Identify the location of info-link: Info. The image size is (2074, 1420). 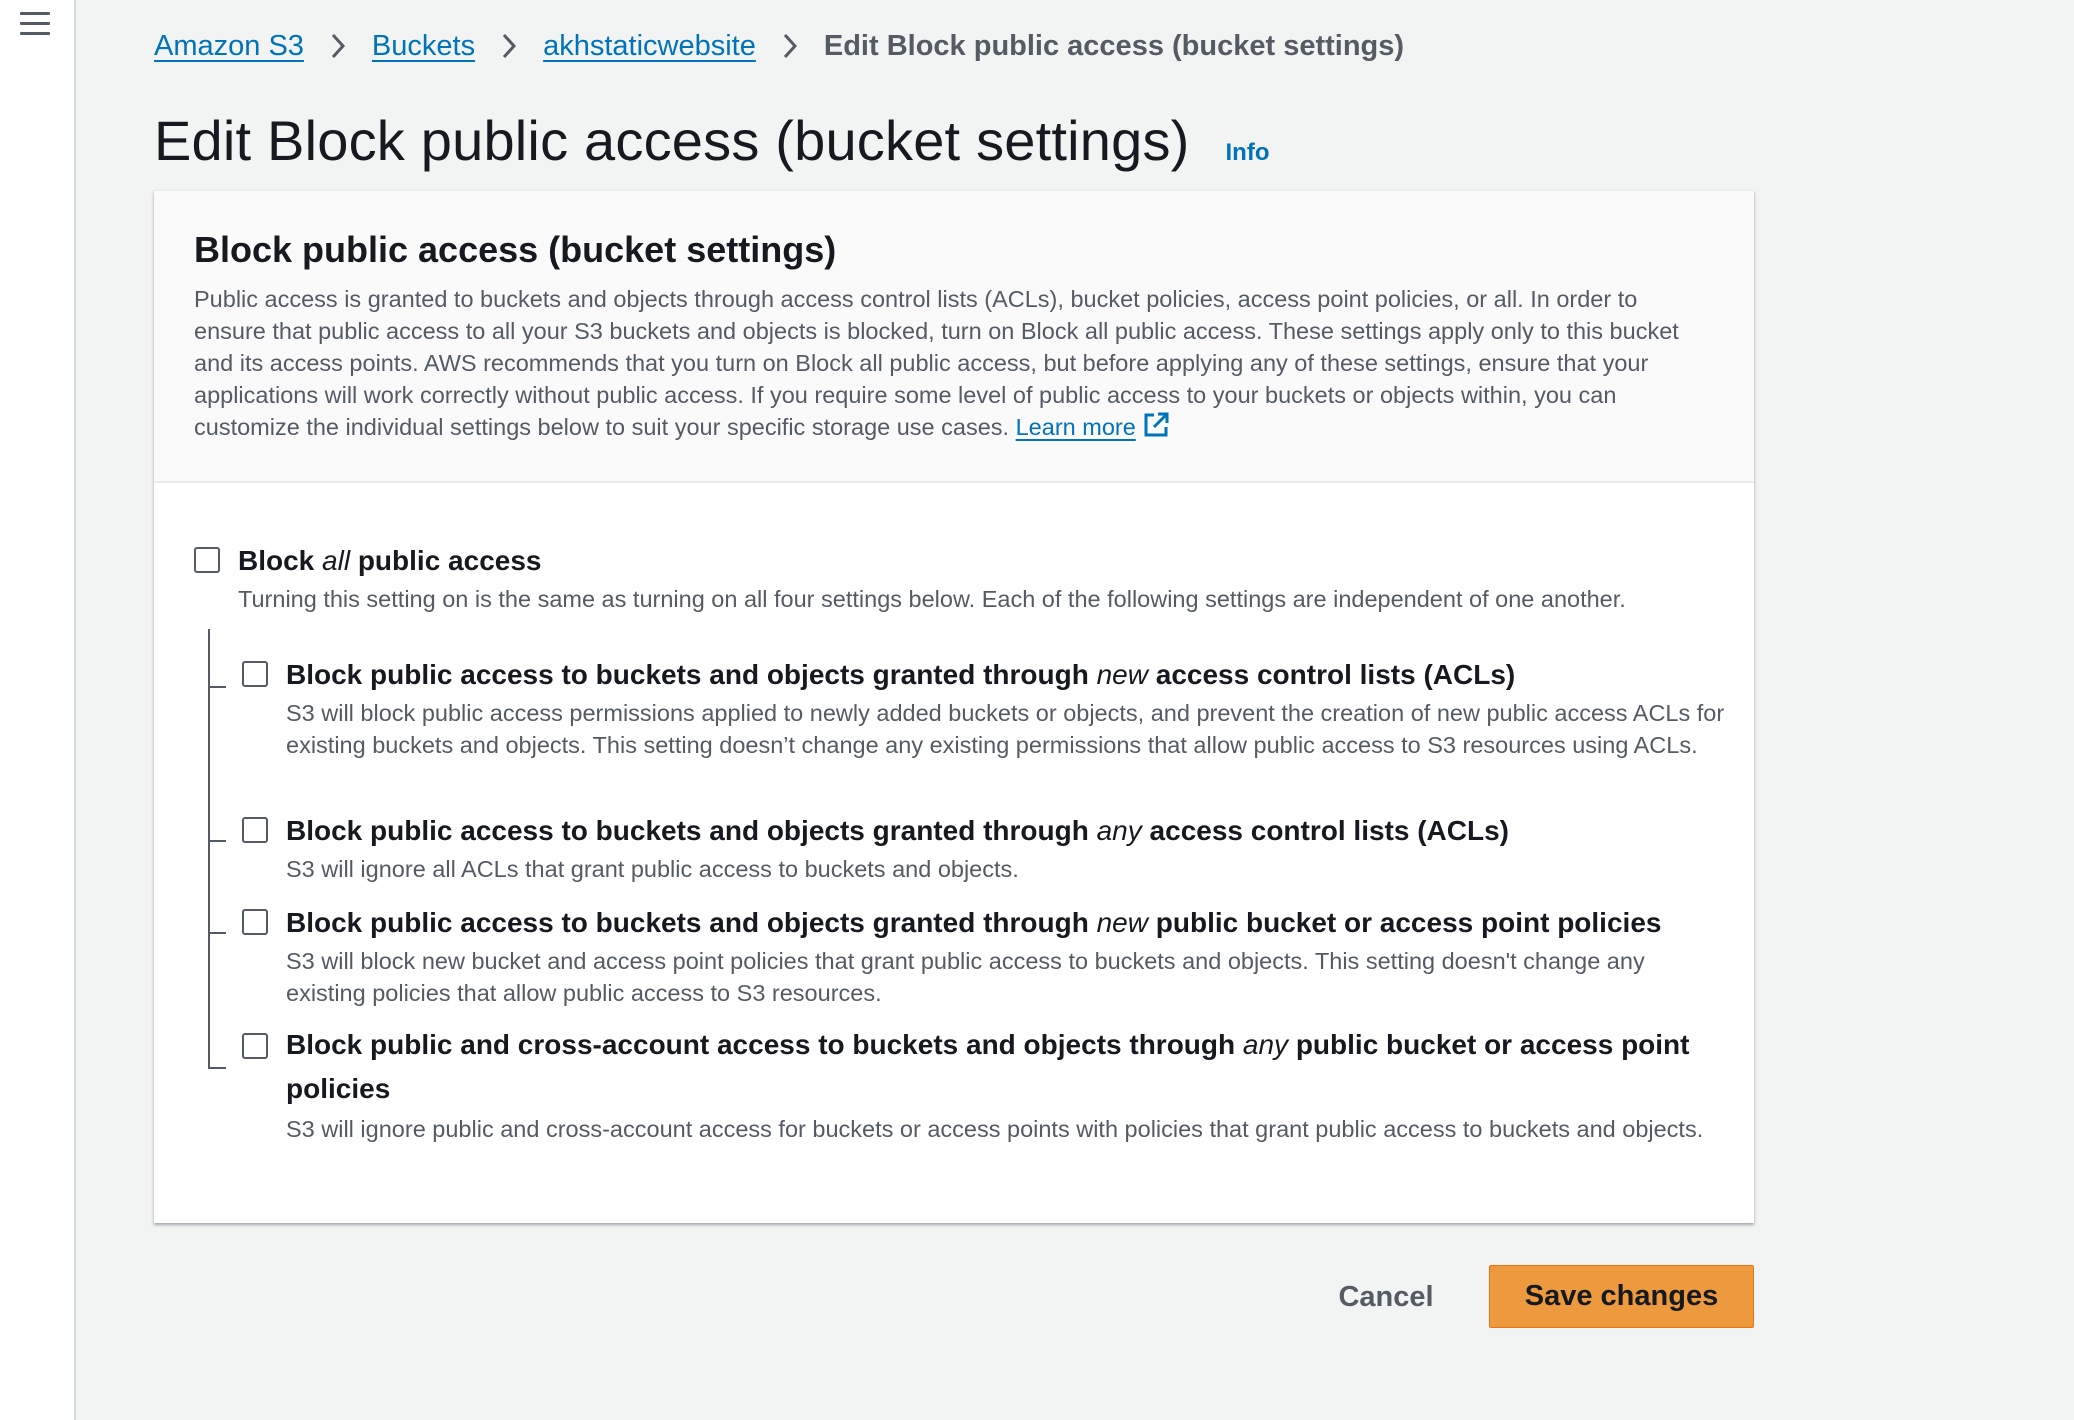
(1248, 153).